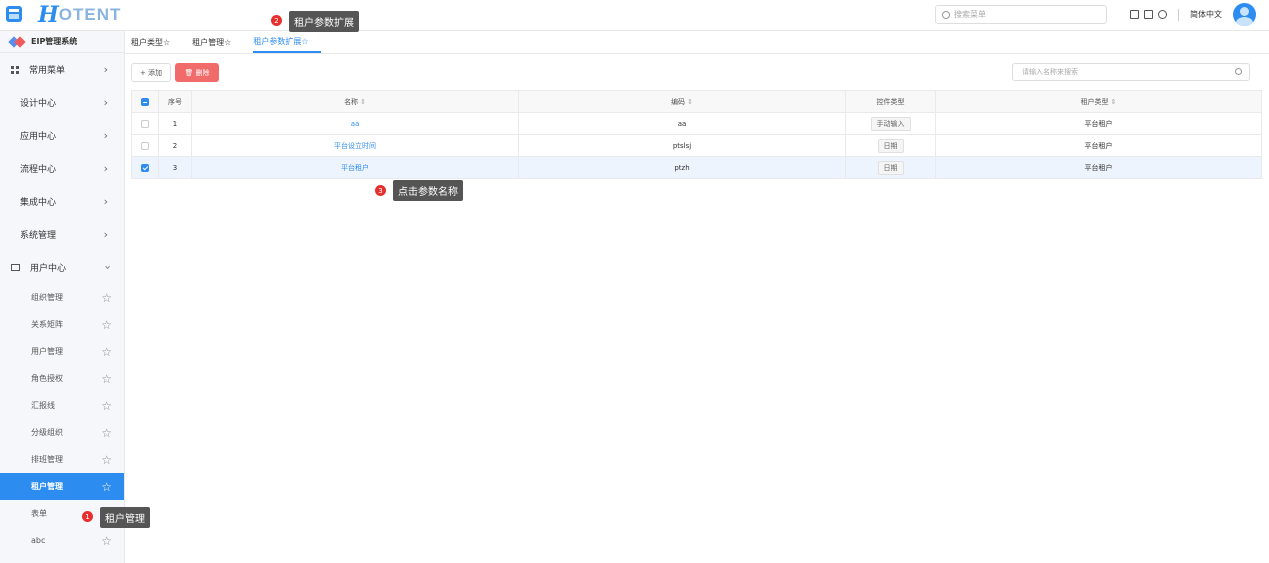  I want to click on sidebar-item-user-center: 用户中心 ›, so click(62, 267).